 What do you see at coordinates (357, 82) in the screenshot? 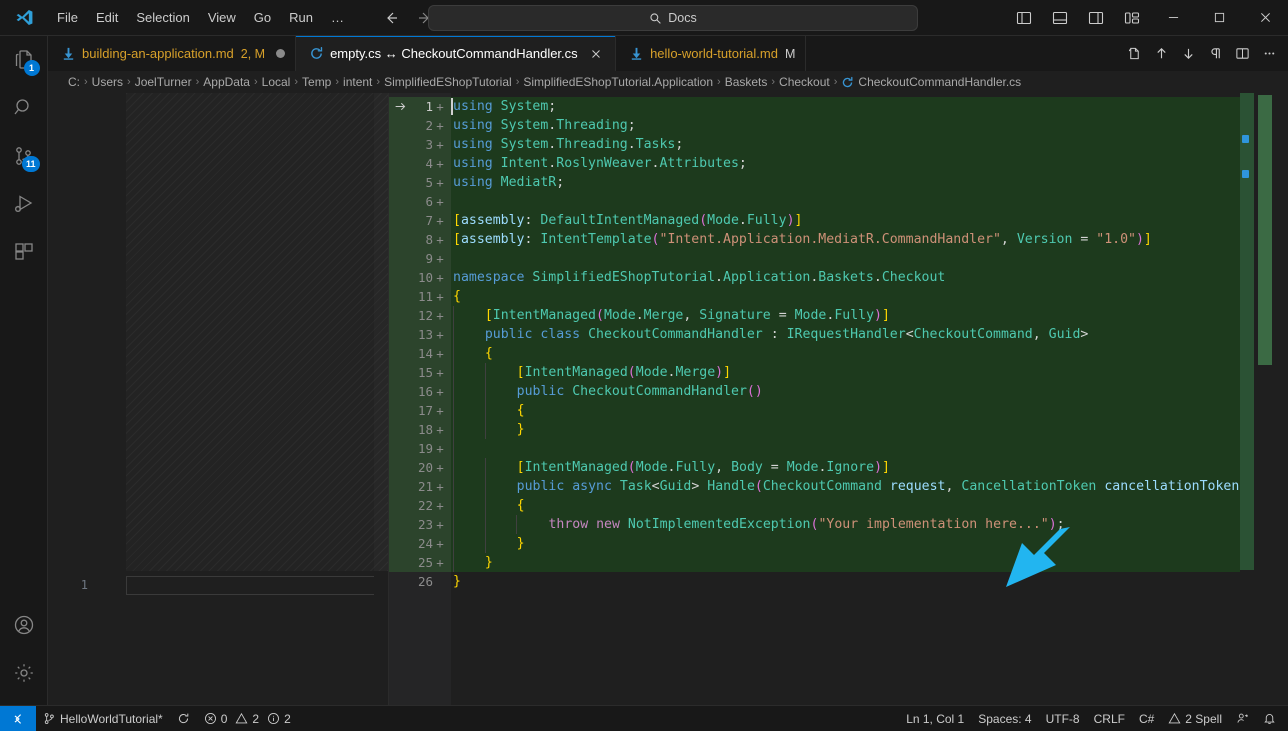
I see `breadcrumb-item: intent` at bounding box center [357, 82].